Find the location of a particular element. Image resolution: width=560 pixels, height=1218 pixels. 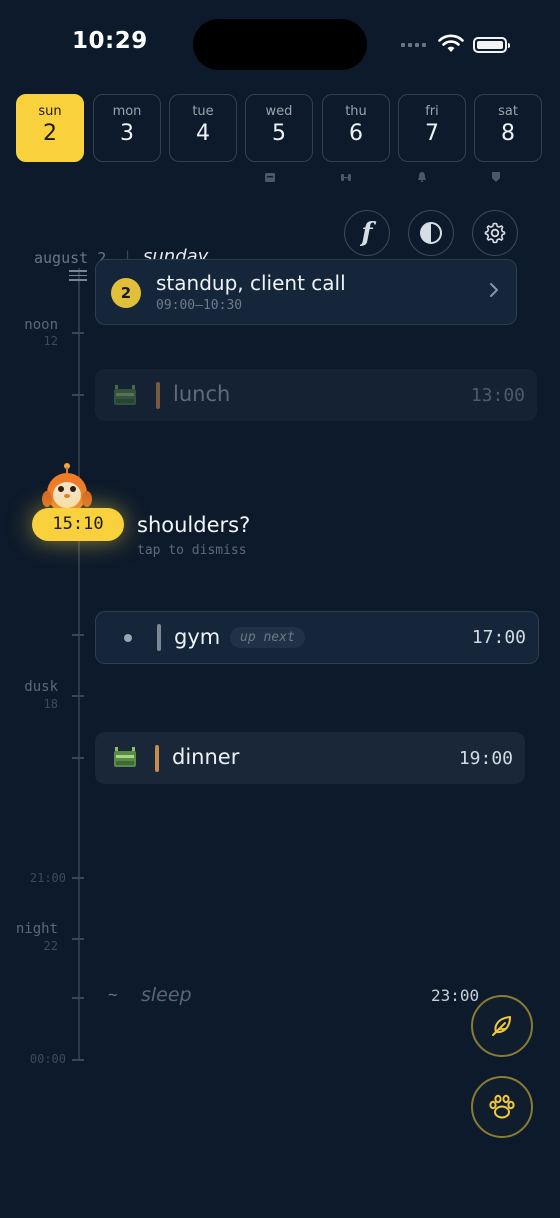

timeline-axis is located at coordinates (79, 664).